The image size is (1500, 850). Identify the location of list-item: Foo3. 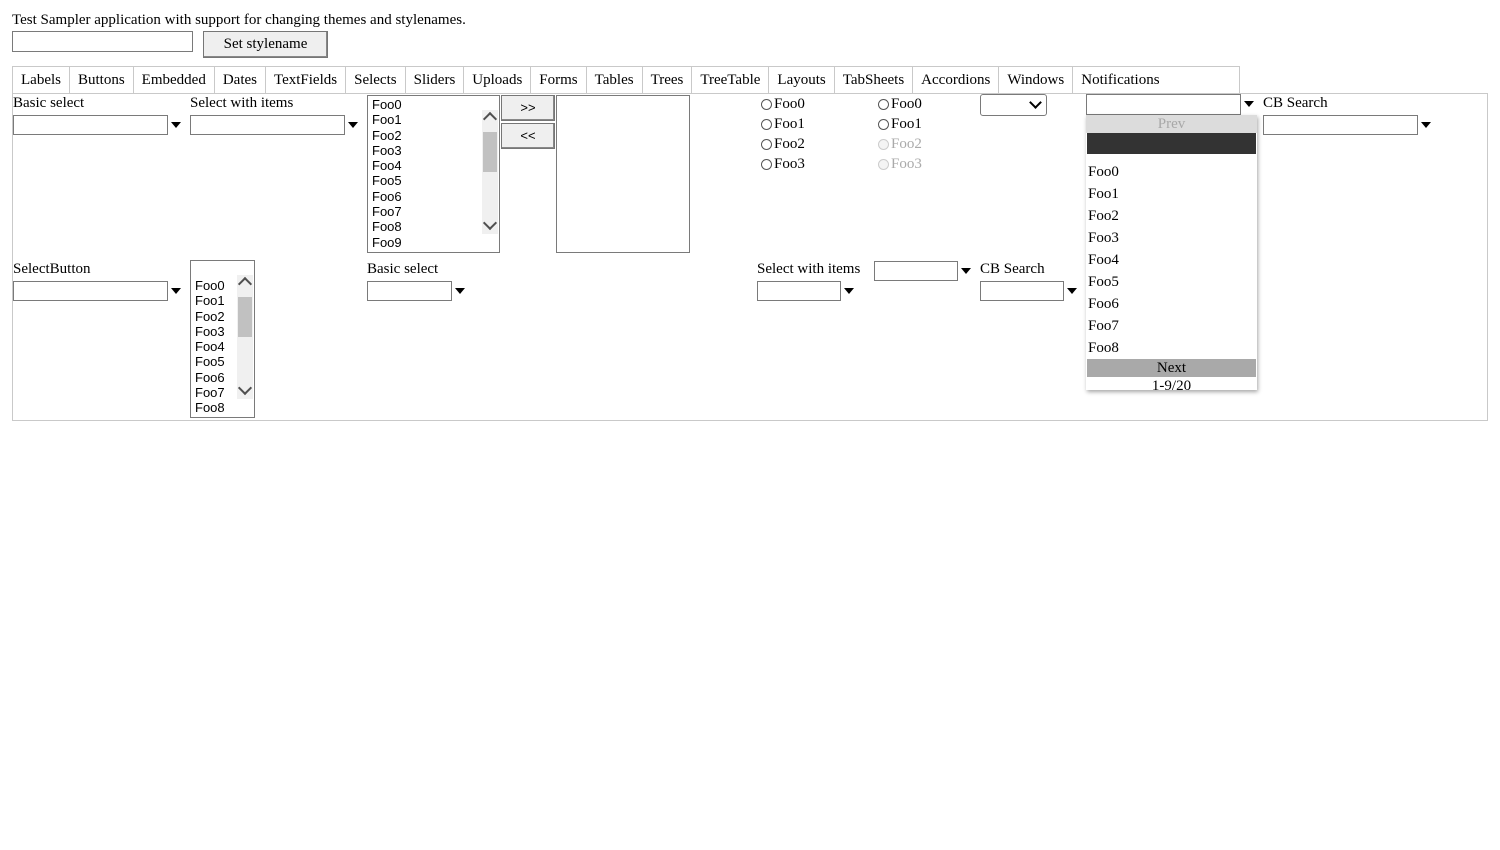
(433, 150).